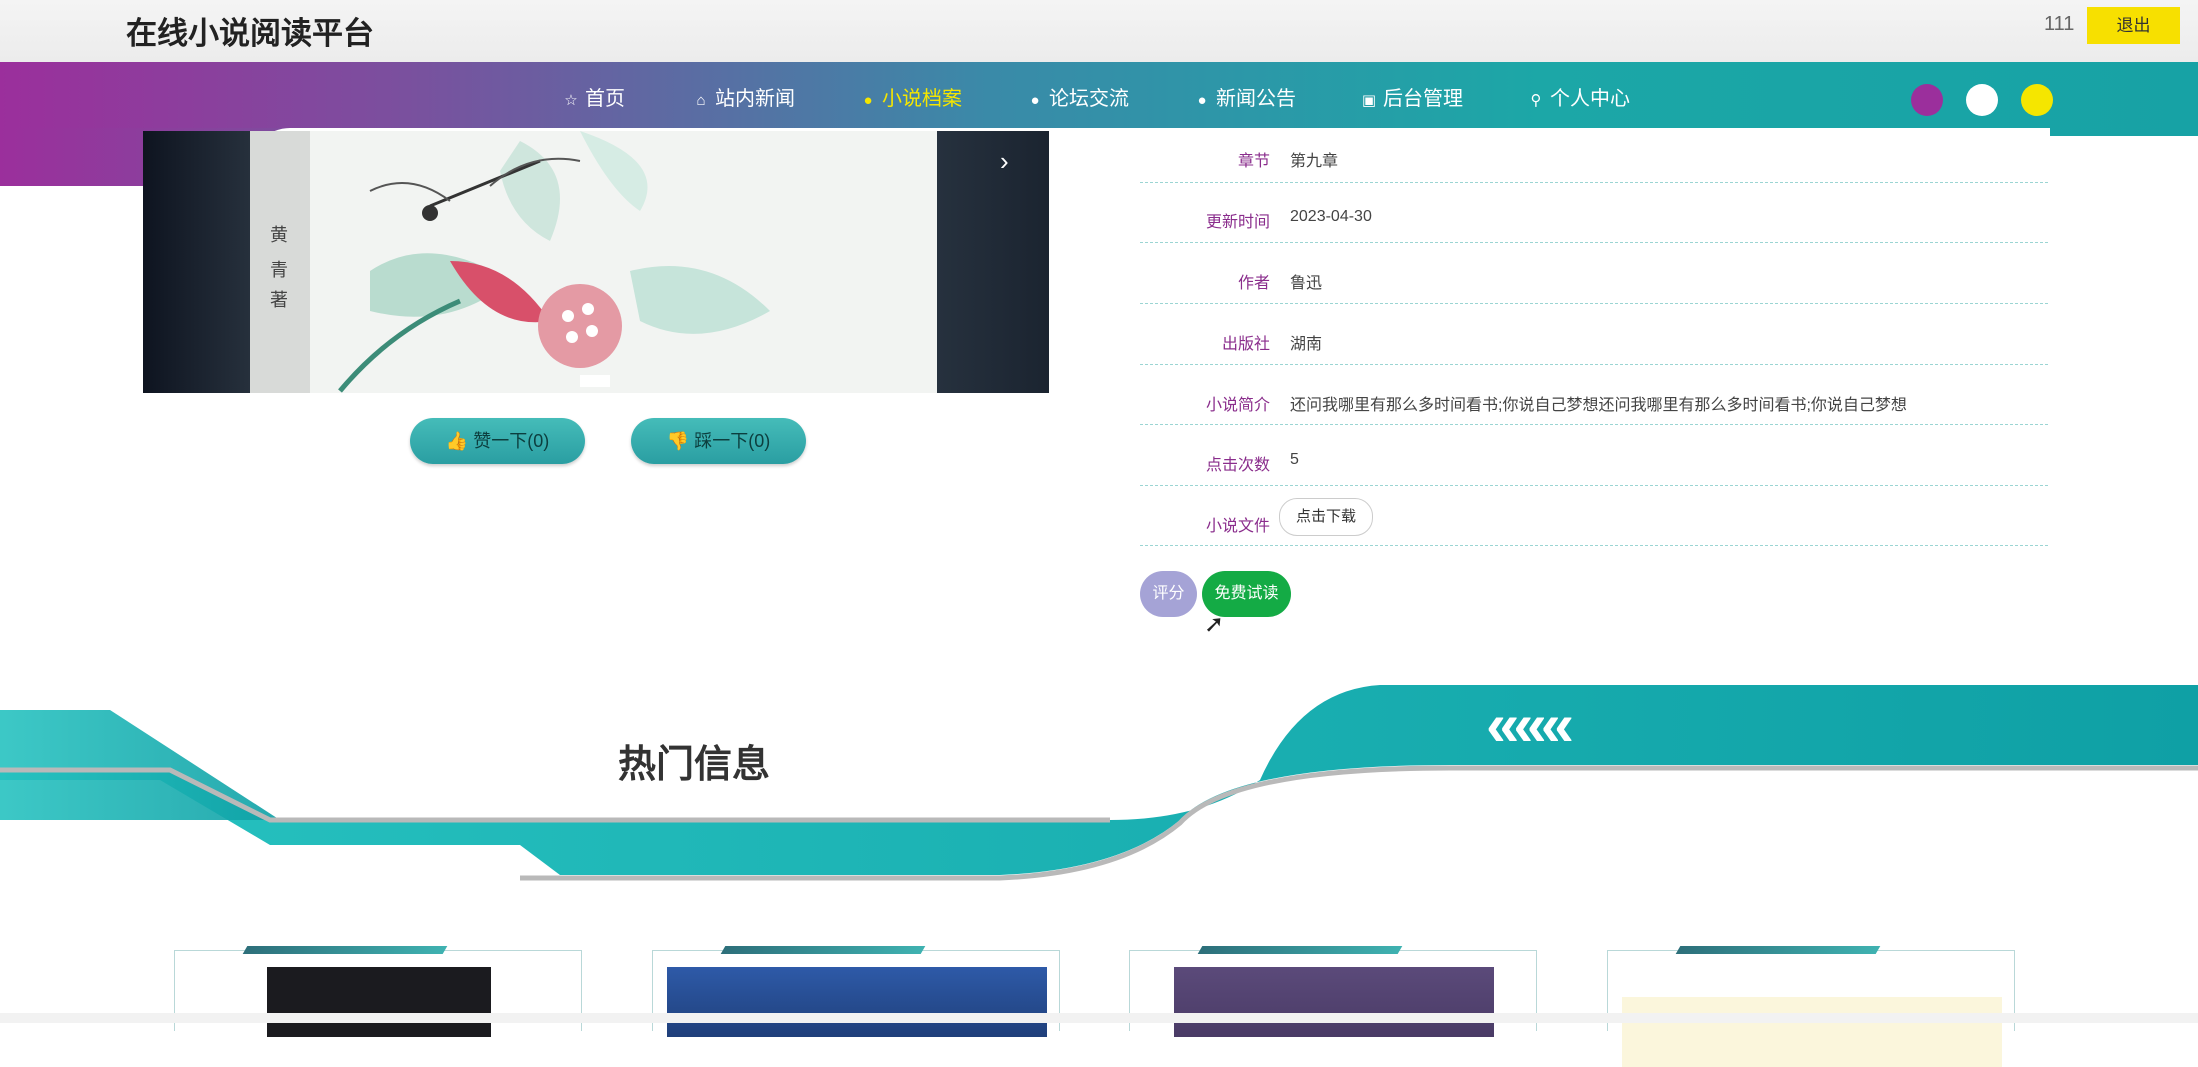 The width and height of the screenshot is (2198, 1067). Describe the element at coordinates (1237, 222) in the screenshot. I see `detail-label: 更新时间` at that location.